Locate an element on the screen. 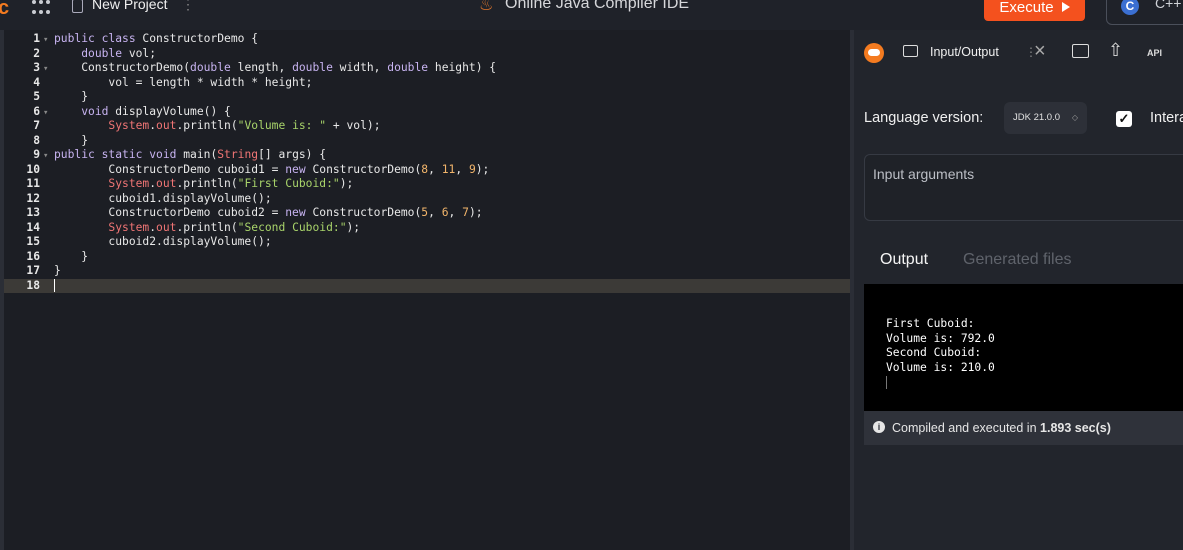 The width and height of the screenshot is (1183, 550). console-line: Volume is: 792.0 is located at coordinates (940, 338).